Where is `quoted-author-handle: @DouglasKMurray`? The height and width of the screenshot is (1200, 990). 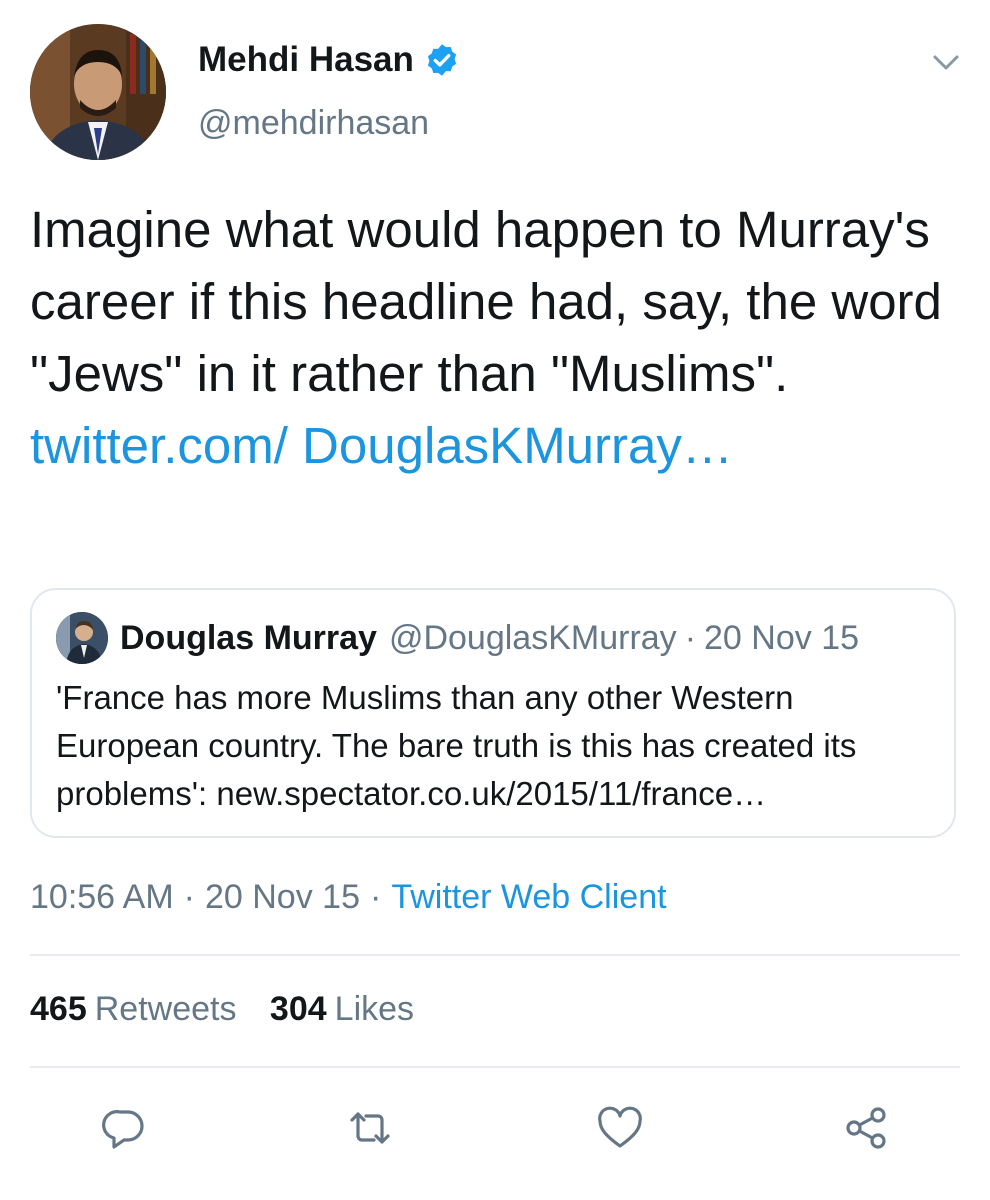
quoted-author-handle: @DouglasKMurray is located at coordinates (532, 637).